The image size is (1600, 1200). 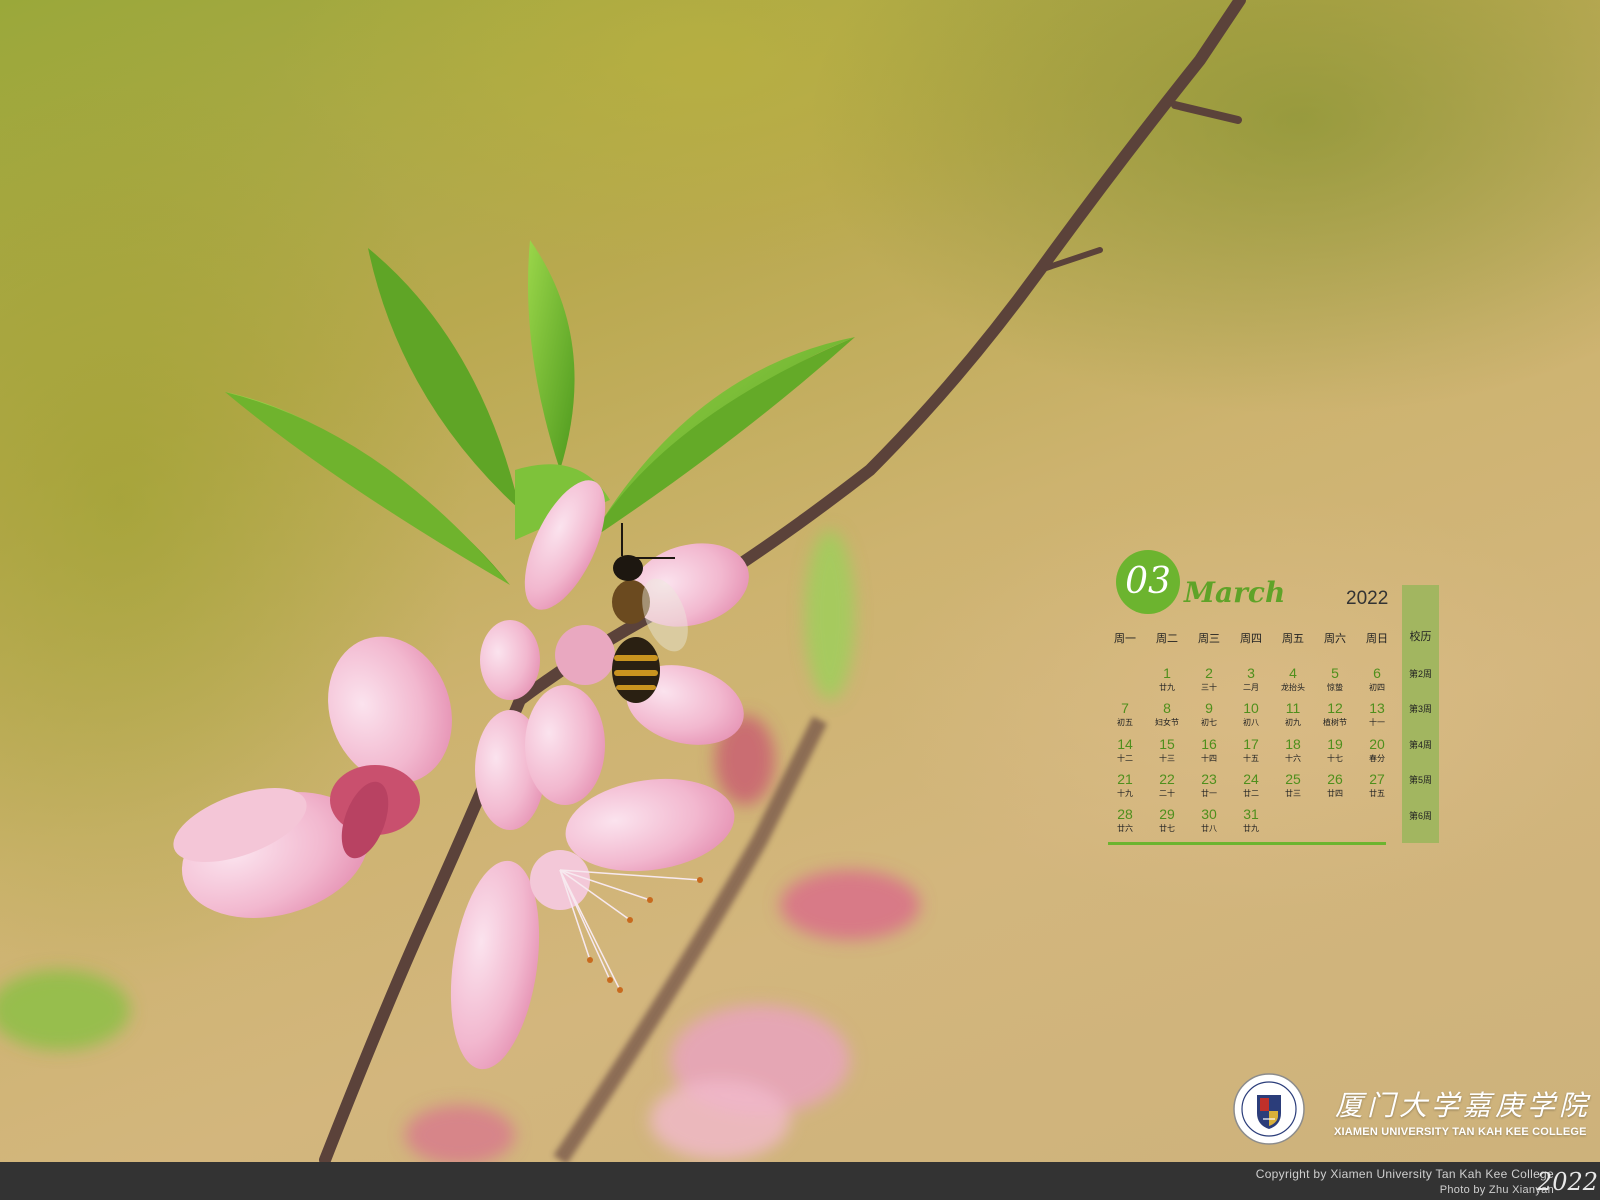 What do you see at coordinates (1293, 639) in the screenshot?
I see `weekday-header: 周五` at bounding box center [1293, 639].